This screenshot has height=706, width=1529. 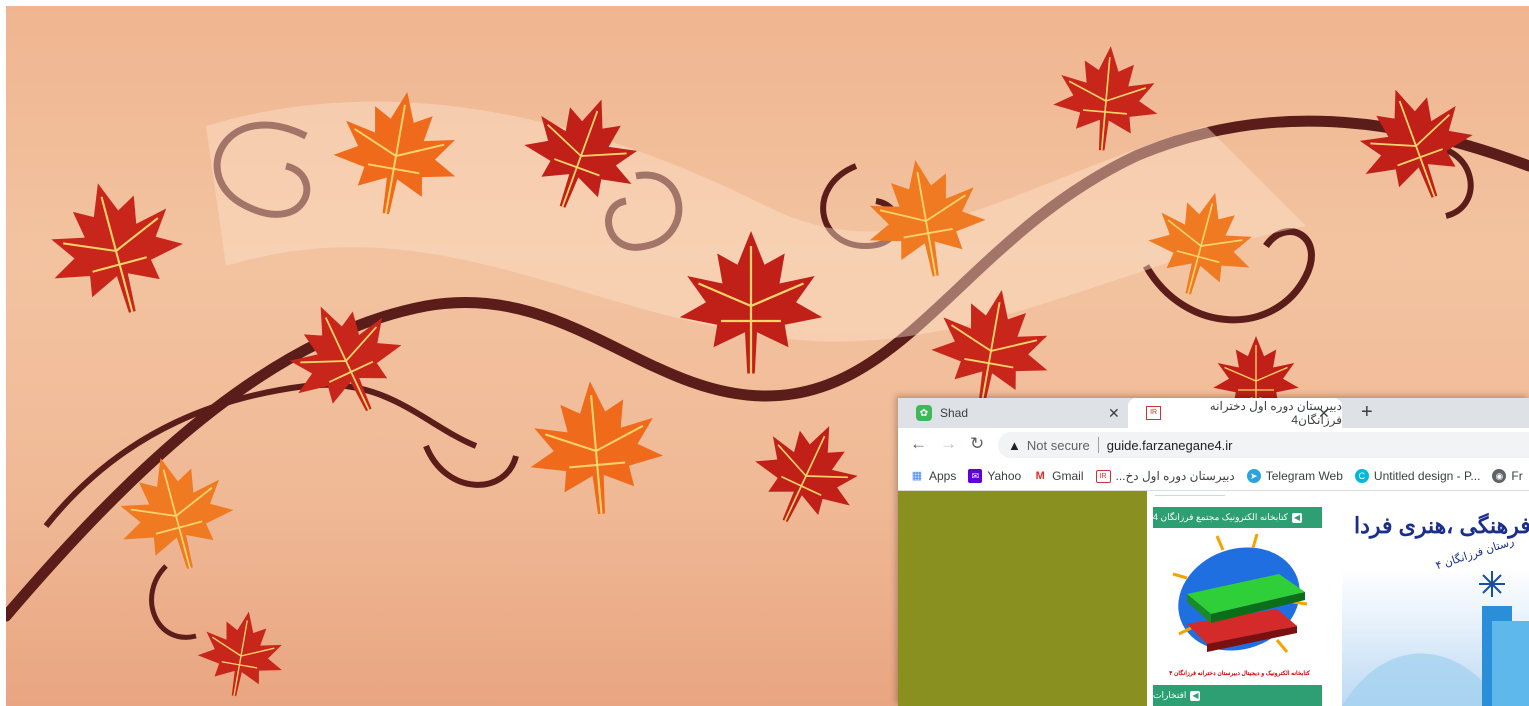 What do you see at coordinates (1263, 445) in the screenshot?
I see `address-bar: ▲ Not secure guide.farzanegane4.ir` at bounding box center [1263, 445].